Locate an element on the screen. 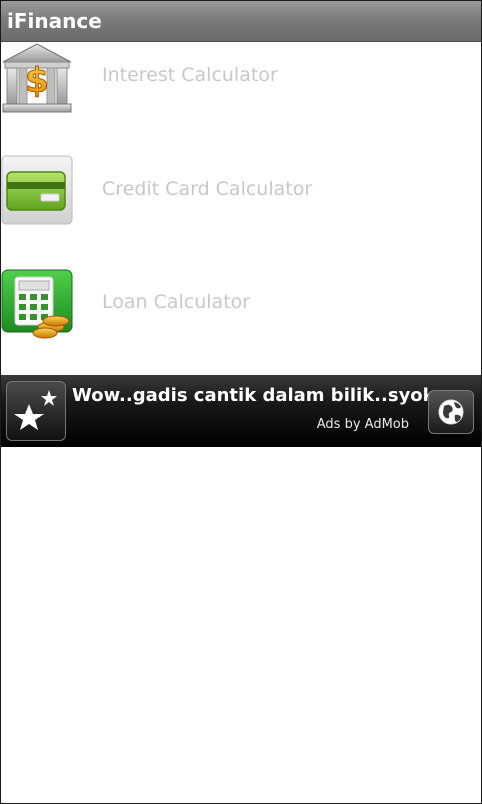 This screenshot has height=804, width=482. star-sparkle-icon is located at coordinates (36, 411).